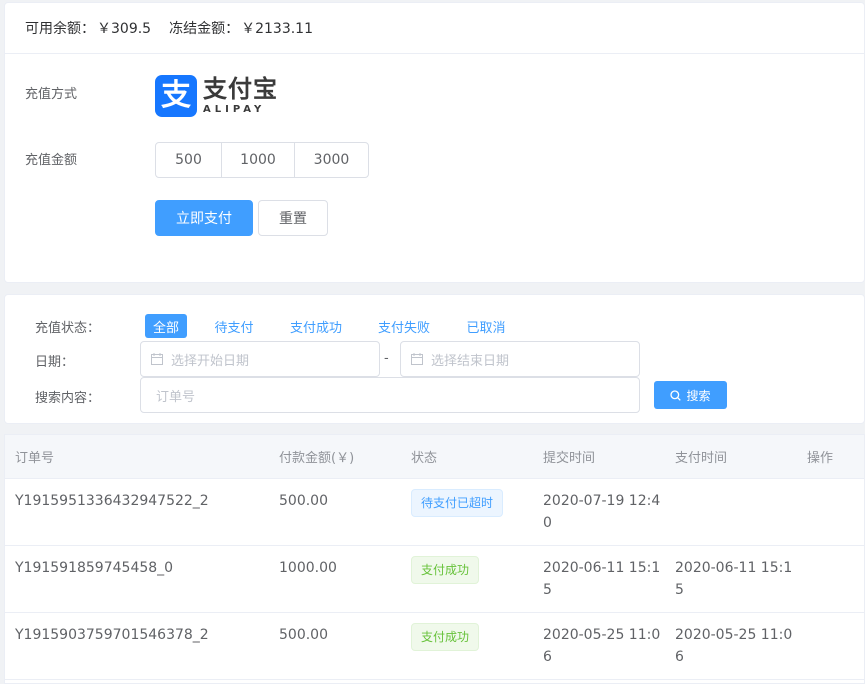 The height and width of the screenshot is (684, 865). I want to click on pay-time: 2020-05-25 11:06, so click(734, 646).